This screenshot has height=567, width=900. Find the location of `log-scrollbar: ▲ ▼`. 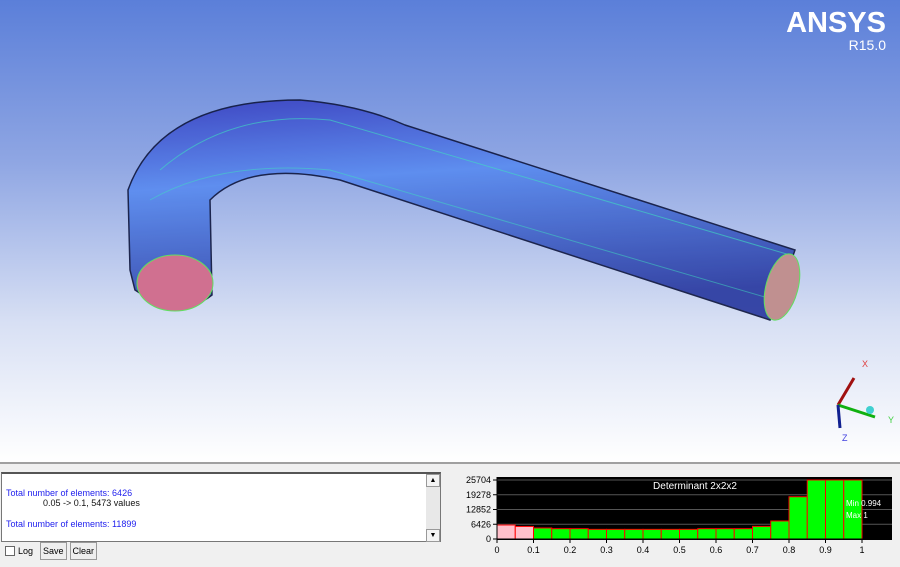

log-scrollbar: ▲ ▼ is located at coordinates (433, 508).